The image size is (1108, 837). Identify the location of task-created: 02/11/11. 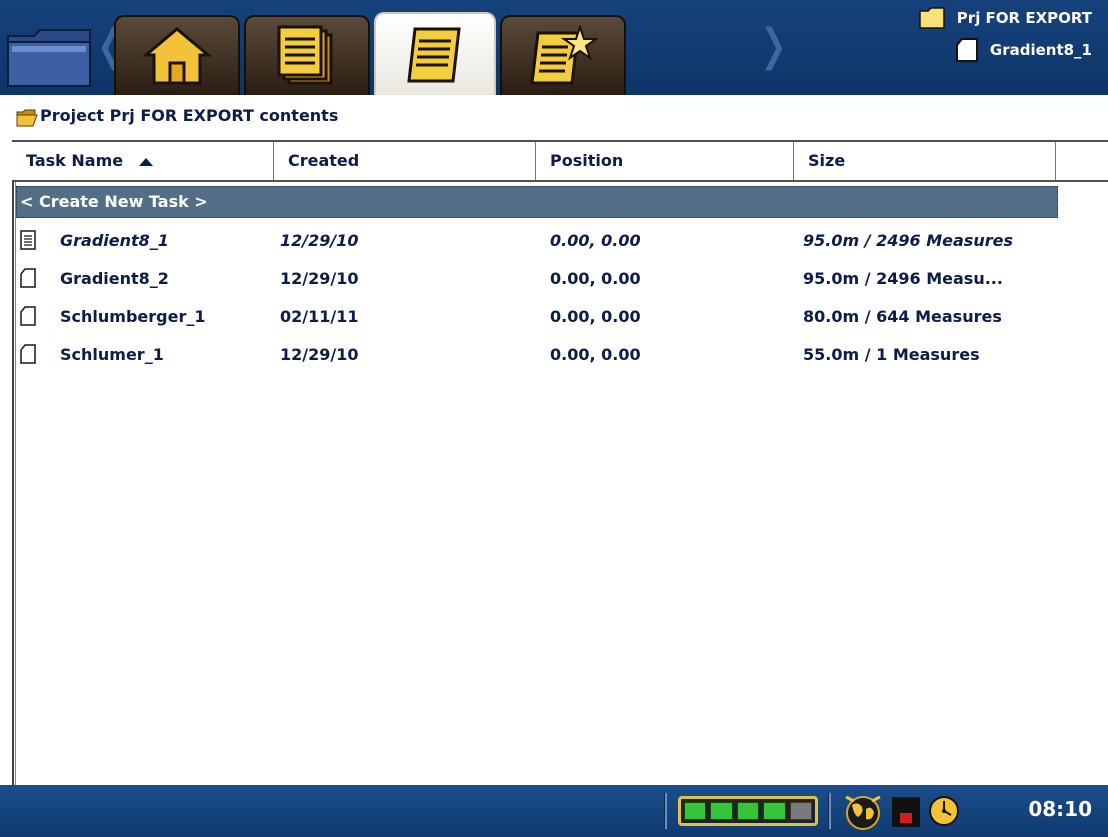
(319, 316).